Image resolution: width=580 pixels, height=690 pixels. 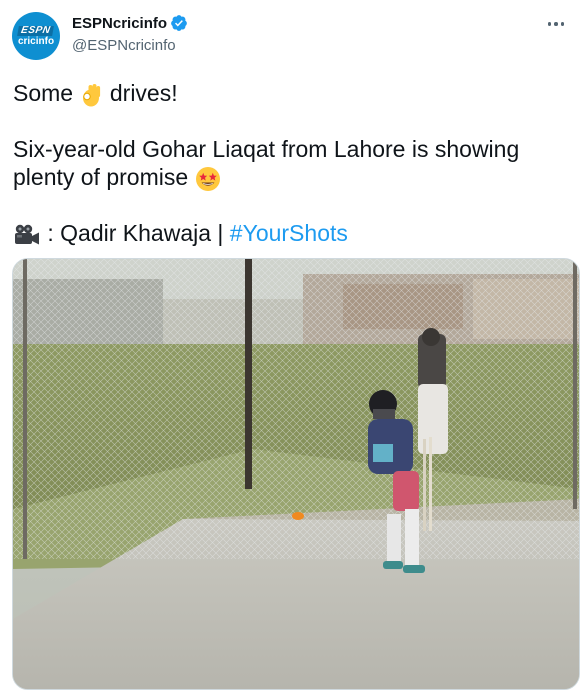 What do you see at coordinates (36, 30) in the screenshot?
I see `avatar-brand-top: ESPN` at bounding box center [36, 30].